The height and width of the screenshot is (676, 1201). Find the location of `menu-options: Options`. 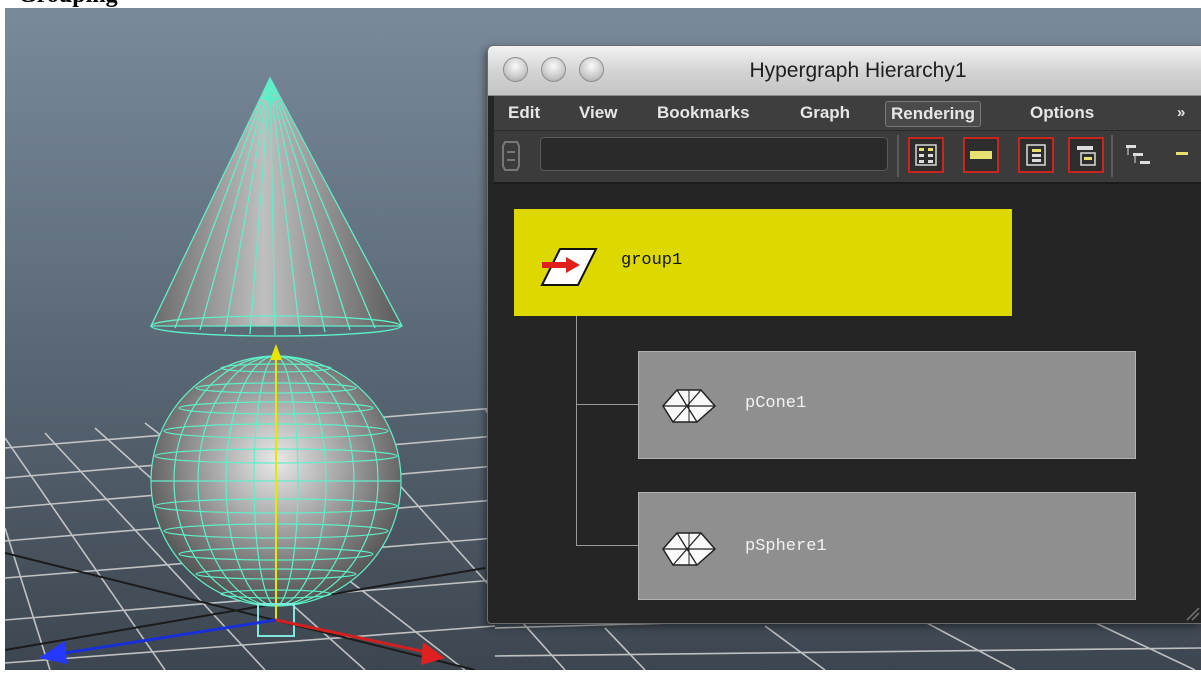

menu-options: Options is located at coordinates (1062, 113).